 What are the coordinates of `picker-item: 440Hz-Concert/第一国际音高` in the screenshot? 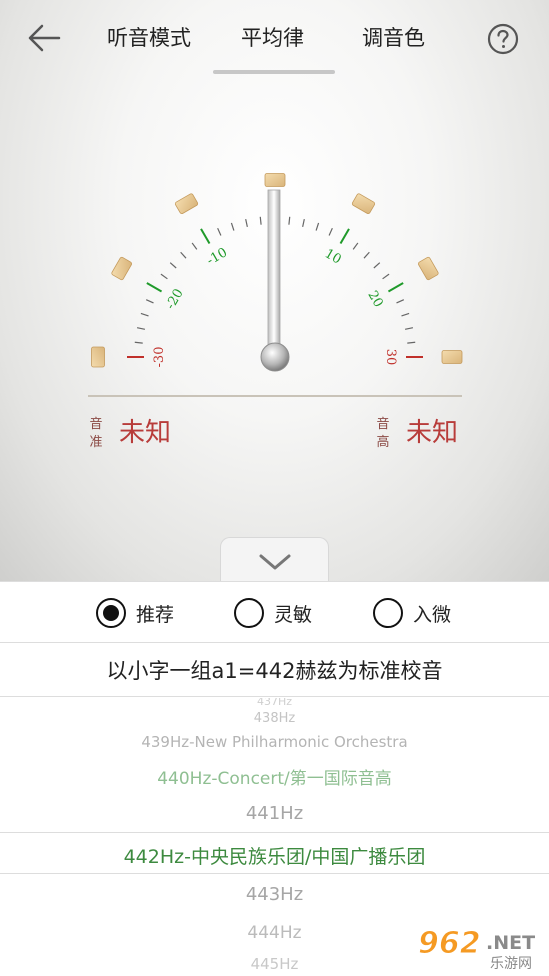 It's located at (274, 776).